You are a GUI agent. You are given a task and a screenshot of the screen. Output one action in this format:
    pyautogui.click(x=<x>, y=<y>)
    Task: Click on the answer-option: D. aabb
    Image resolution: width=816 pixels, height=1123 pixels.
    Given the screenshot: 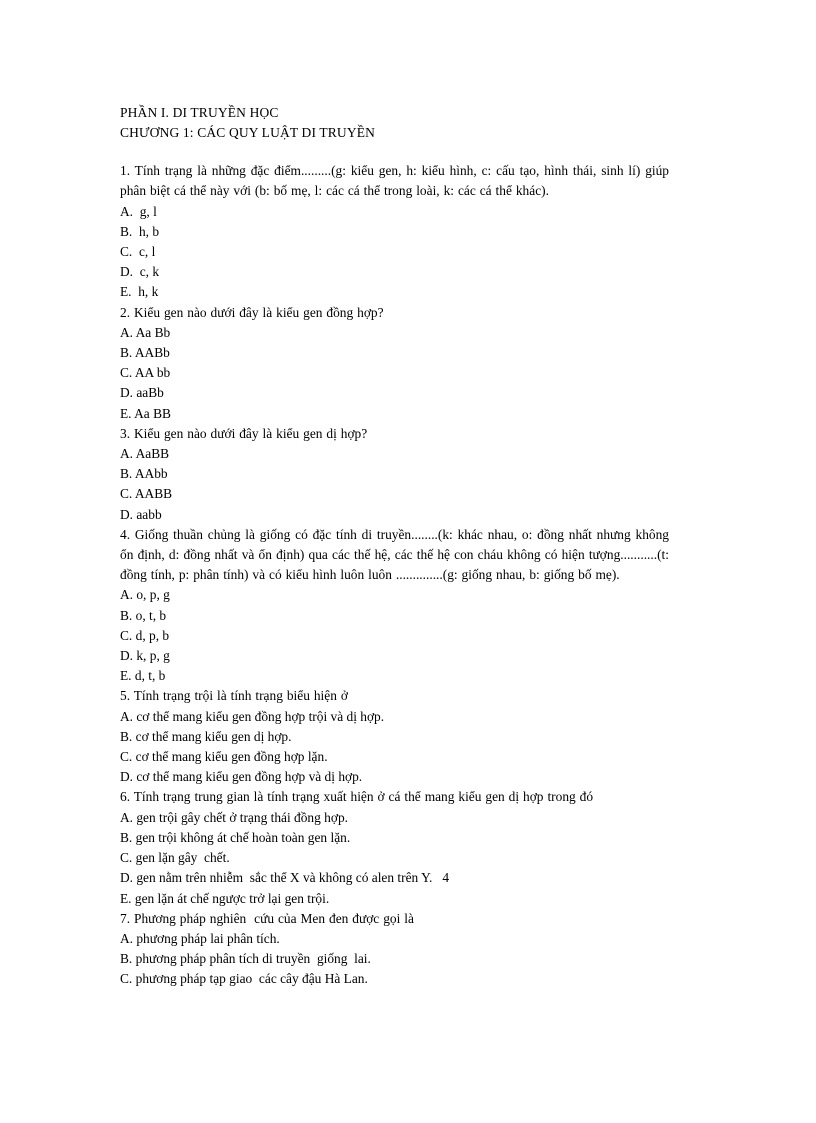 What is the action you would take?
    pyautogui.click(x=141, y=514)
    